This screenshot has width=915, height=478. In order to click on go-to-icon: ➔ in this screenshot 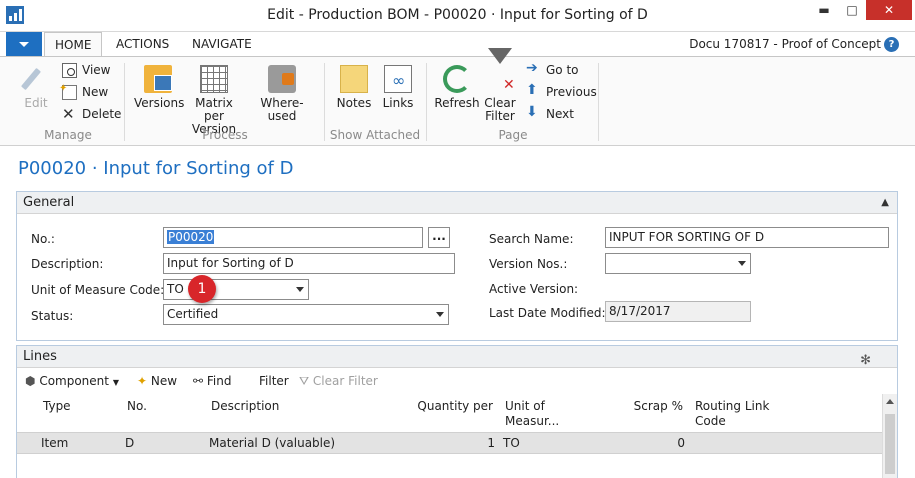, I will do `click(532, 68)`.